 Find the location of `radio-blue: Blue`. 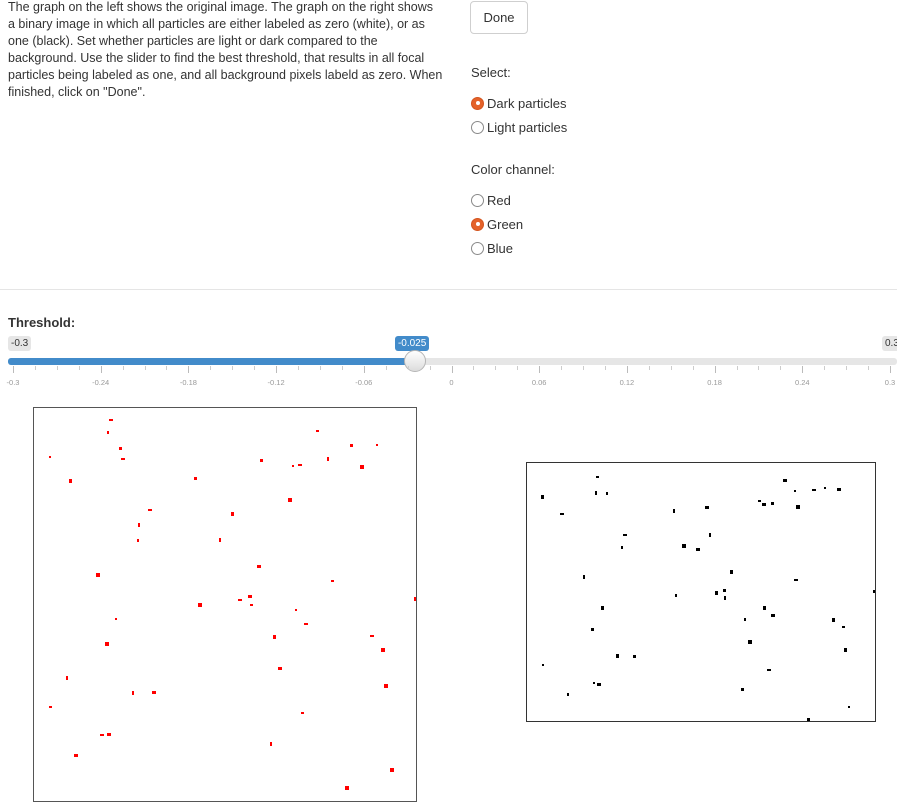

radio-blue: Blue is located at coordinates (492, 248).